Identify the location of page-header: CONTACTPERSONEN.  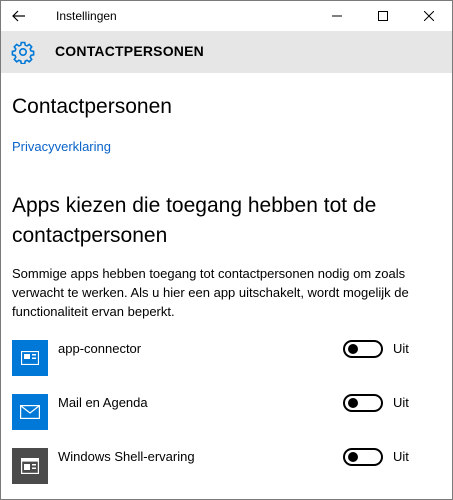
(226, 52).